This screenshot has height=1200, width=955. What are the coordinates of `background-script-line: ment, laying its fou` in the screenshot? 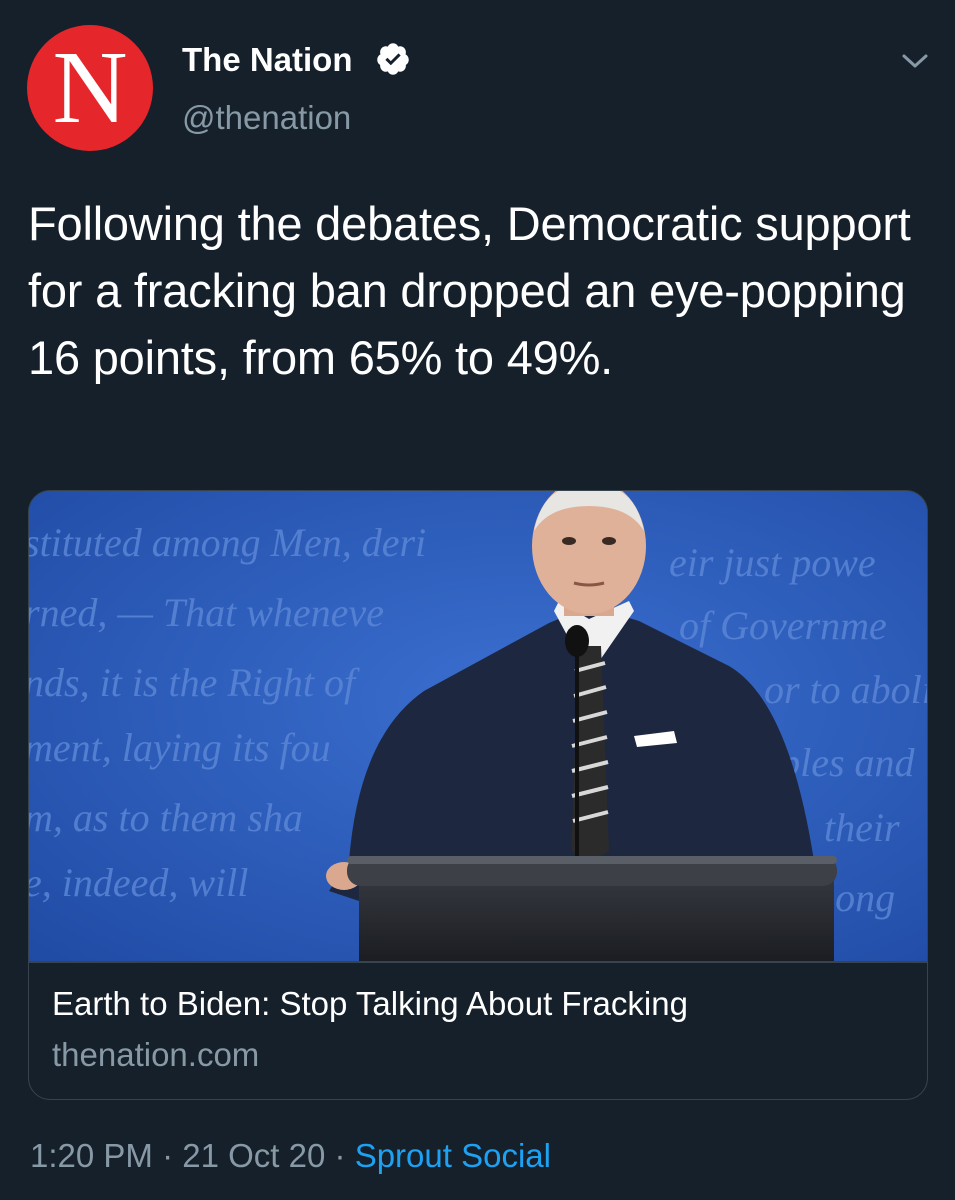 It's located at (180, 747).